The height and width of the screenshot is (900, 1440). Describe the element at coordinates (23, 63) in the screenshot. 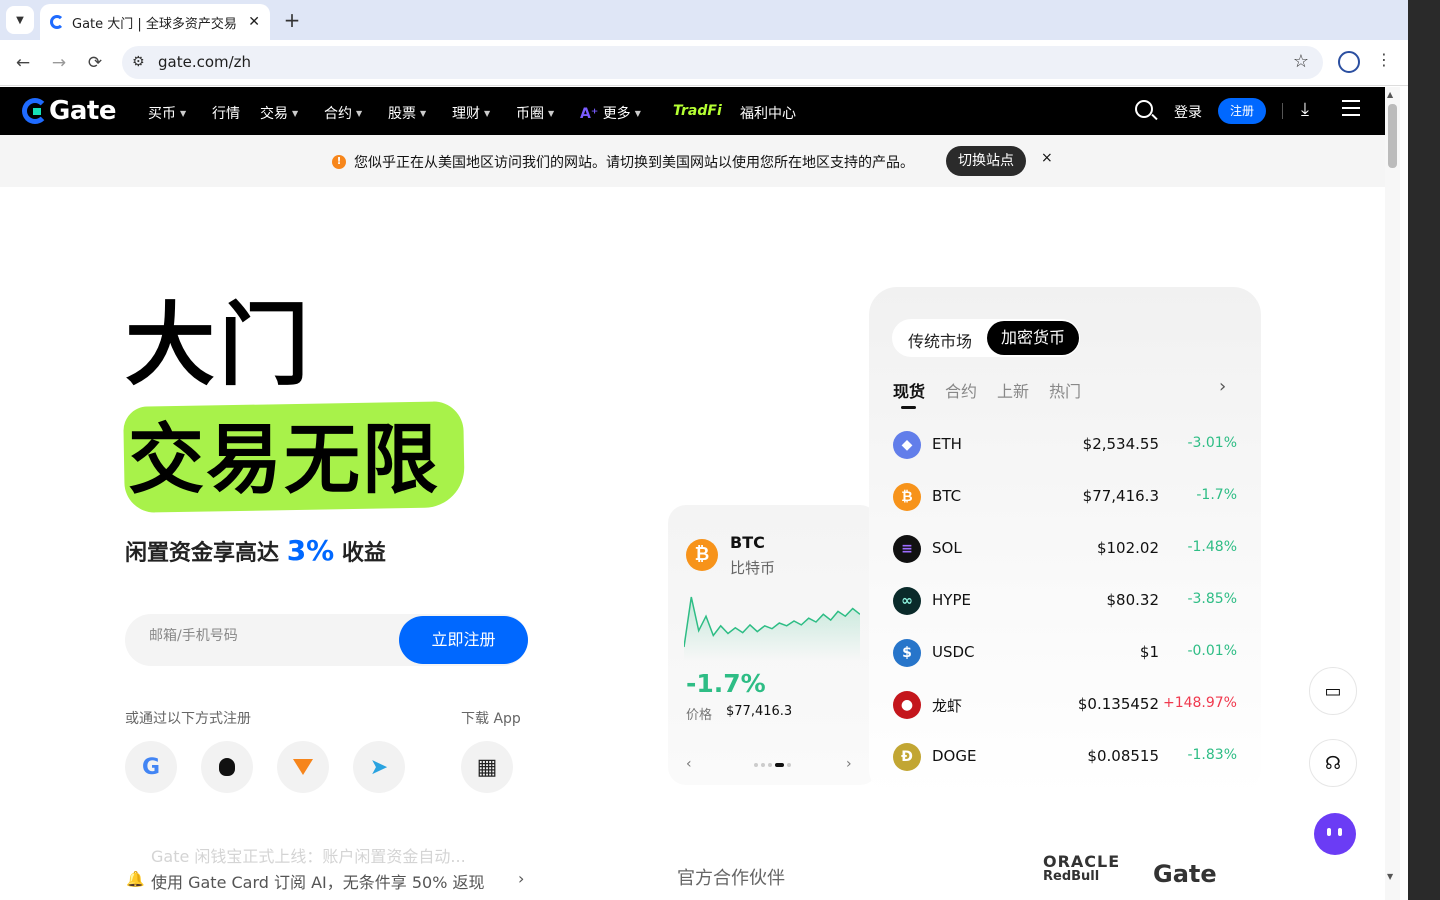

I see `back-button: ←` at that location.